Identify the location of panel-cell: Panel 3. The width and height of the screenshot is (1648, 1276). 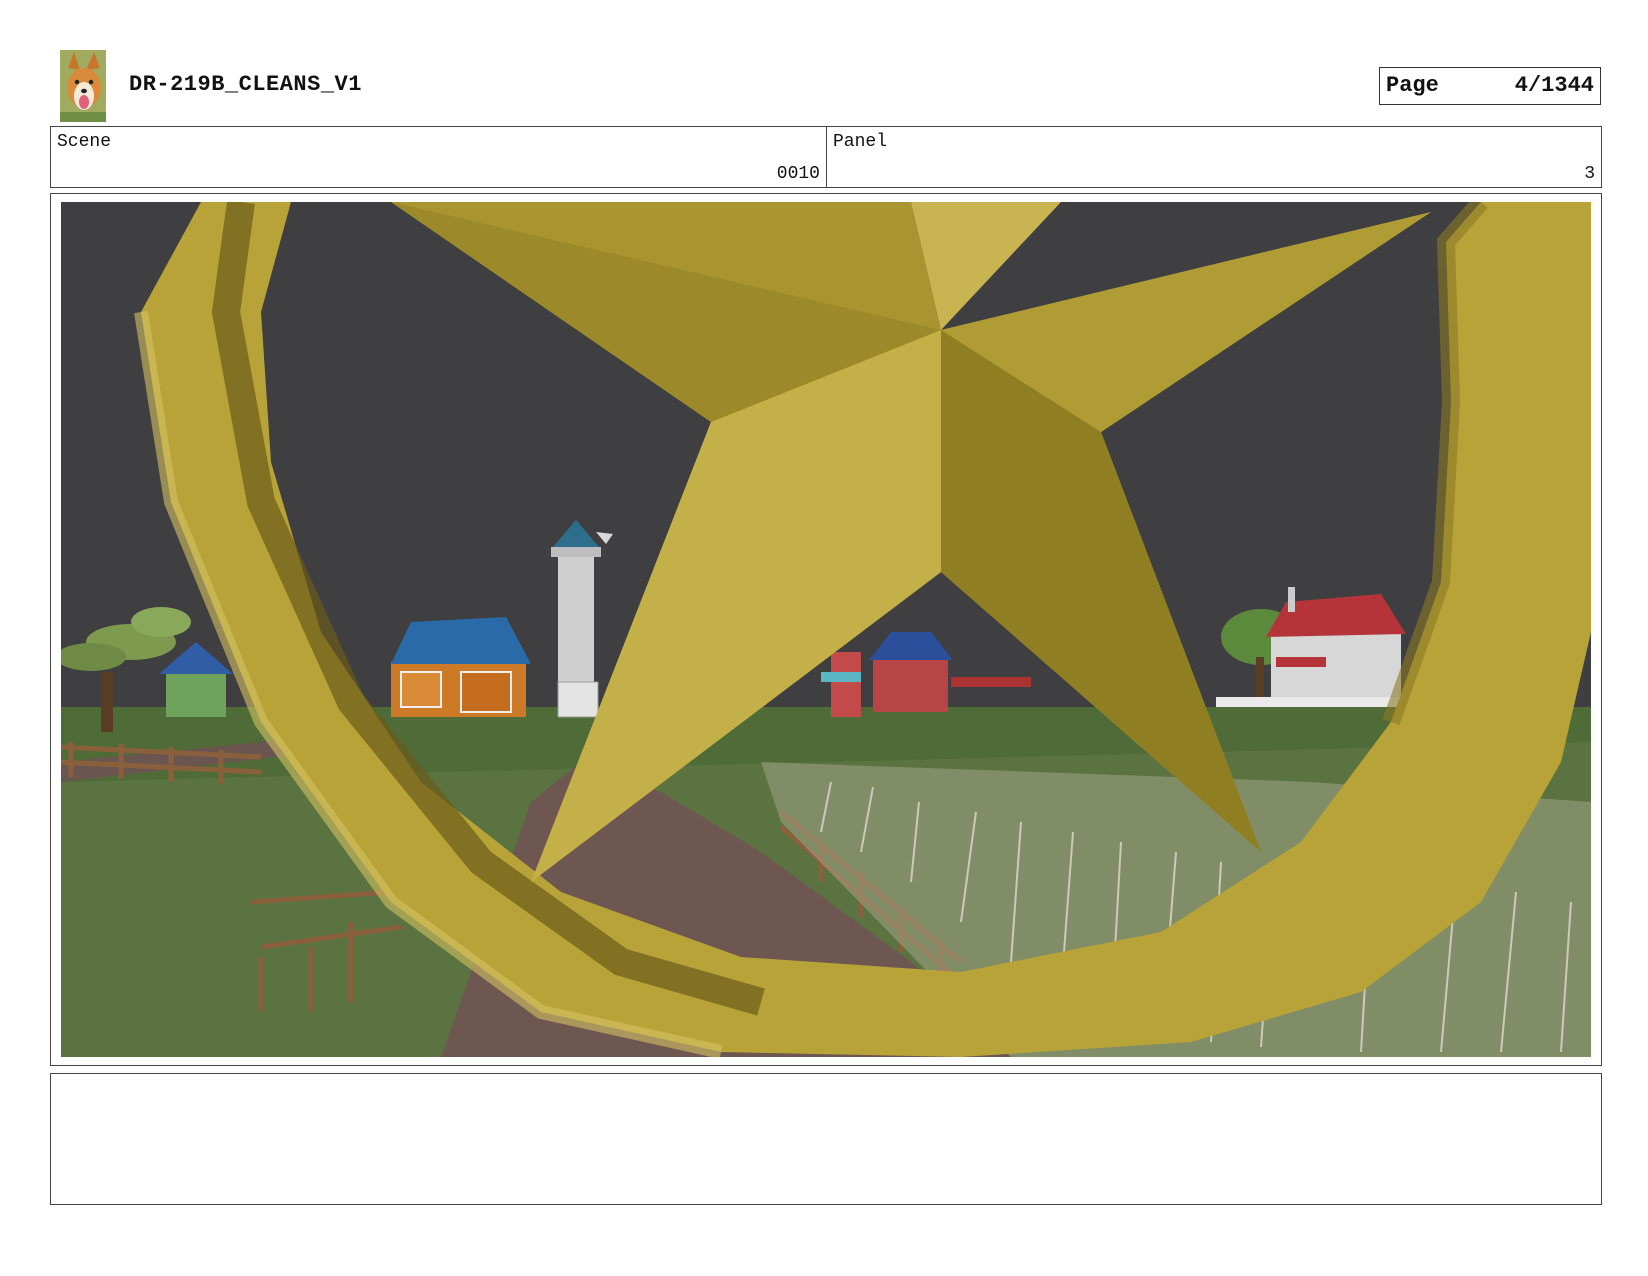
(1214, 157).